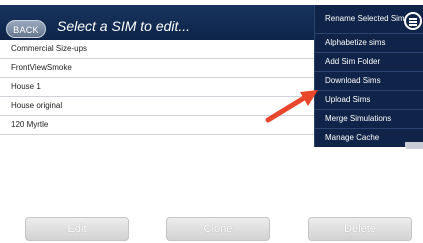 Image resolution: width=423 pixels, height=243 pixels. Describe the element at coordinates (369, 42) in the screenshot. I see `menu-item-alphabetize-sims: Alphabetize sims` at that location.